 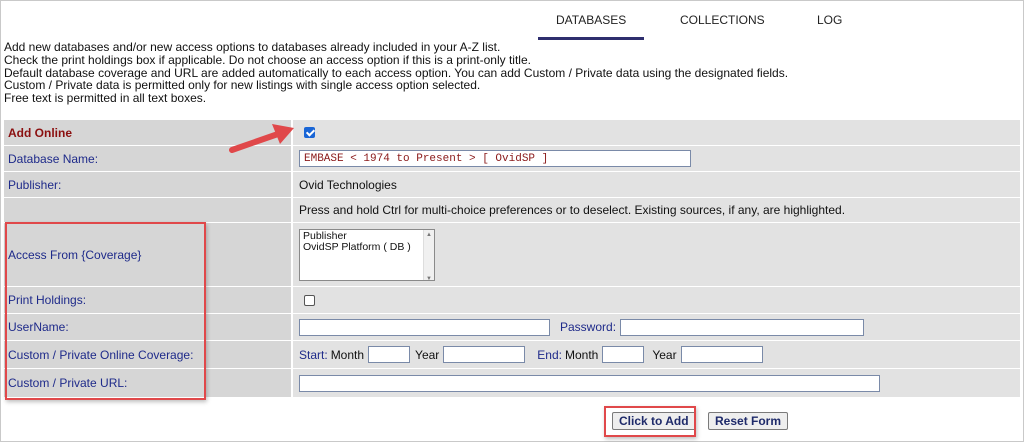 I want to click on end-label: End:, so click(x=549, y=354).